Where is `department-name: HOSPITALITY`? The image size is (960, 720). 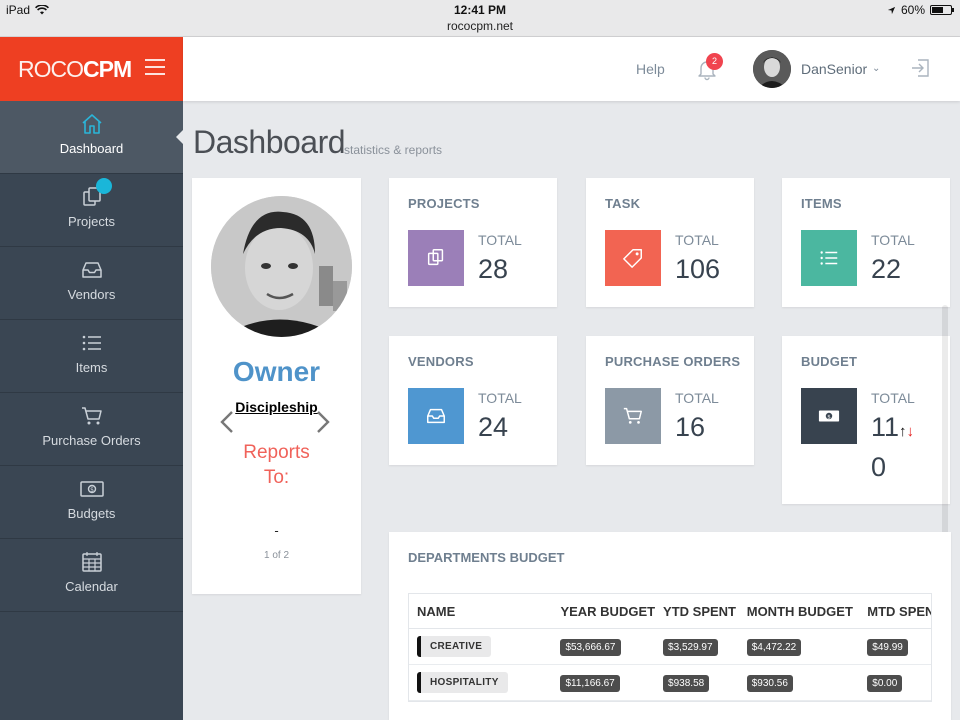
department-name: HOSPITALITY is located at coordinates (462, 682).